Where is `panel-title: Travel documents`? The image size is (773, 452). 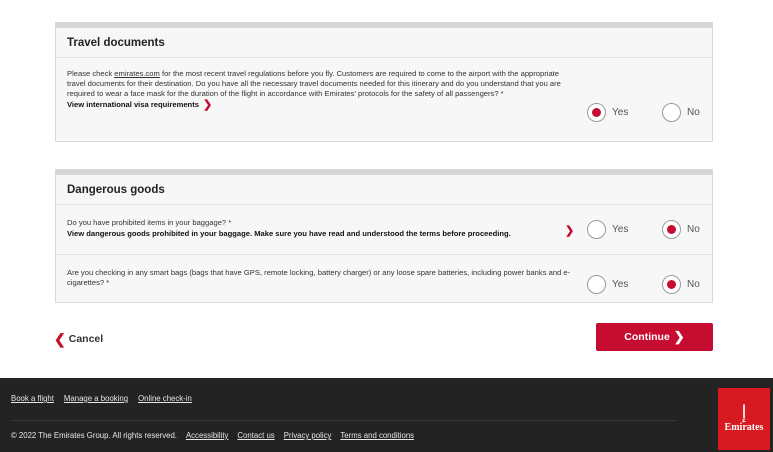 panel-title: Travel documents is located at coordinates (116, 42).